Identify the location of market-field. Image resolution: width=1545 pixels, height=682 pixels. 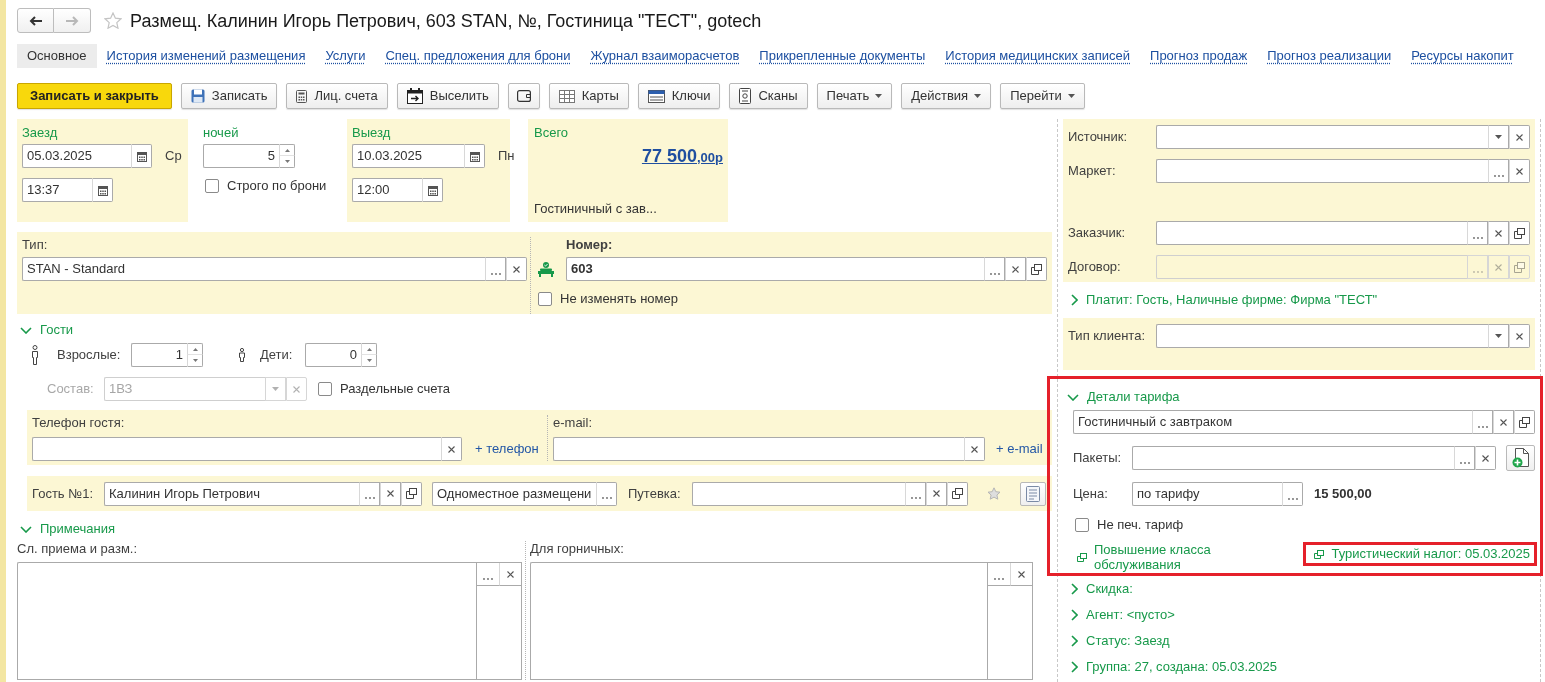
(1322, 171).